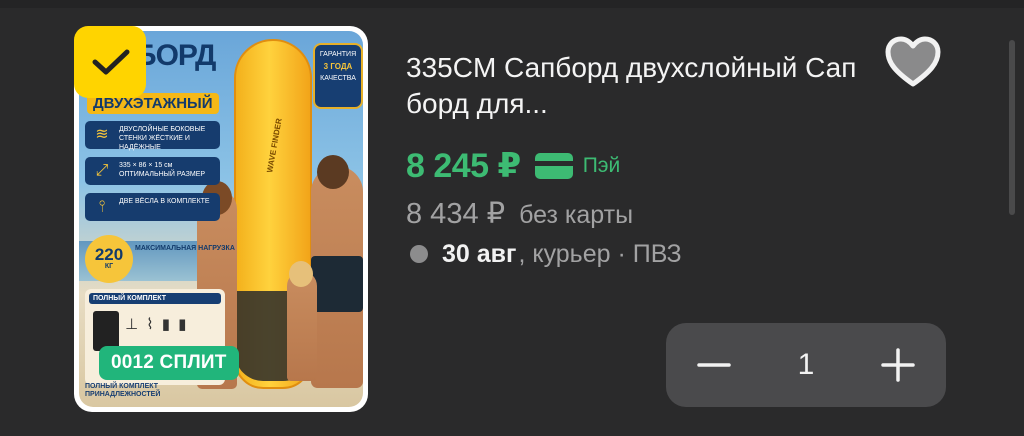  What do you see at coordinates (512, 4) in the screenshot?
I see `top-divider` at bounding box center [512, 4].